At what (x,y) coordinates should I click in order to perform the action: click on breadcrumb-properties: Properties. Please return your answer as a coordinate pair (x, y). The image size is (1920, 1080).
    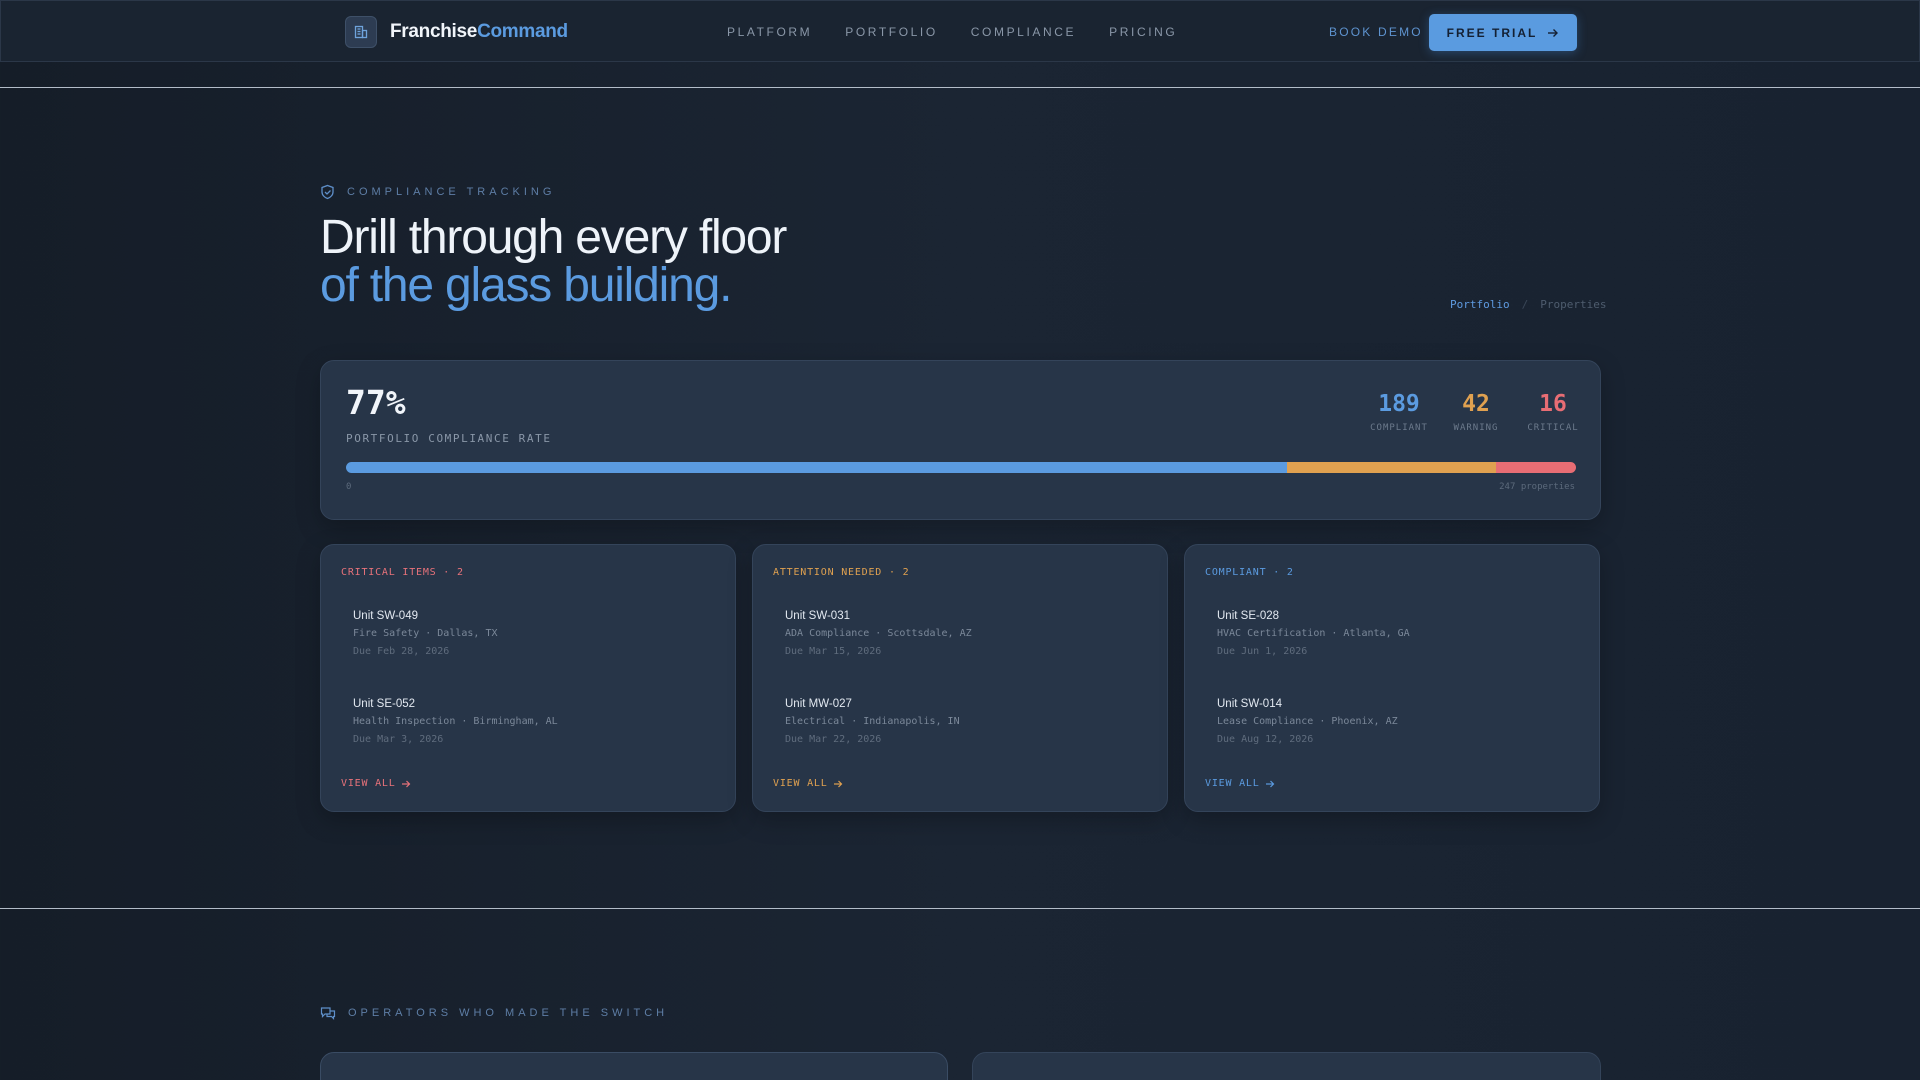
    Looking at the image, I should click on (1573, 304).